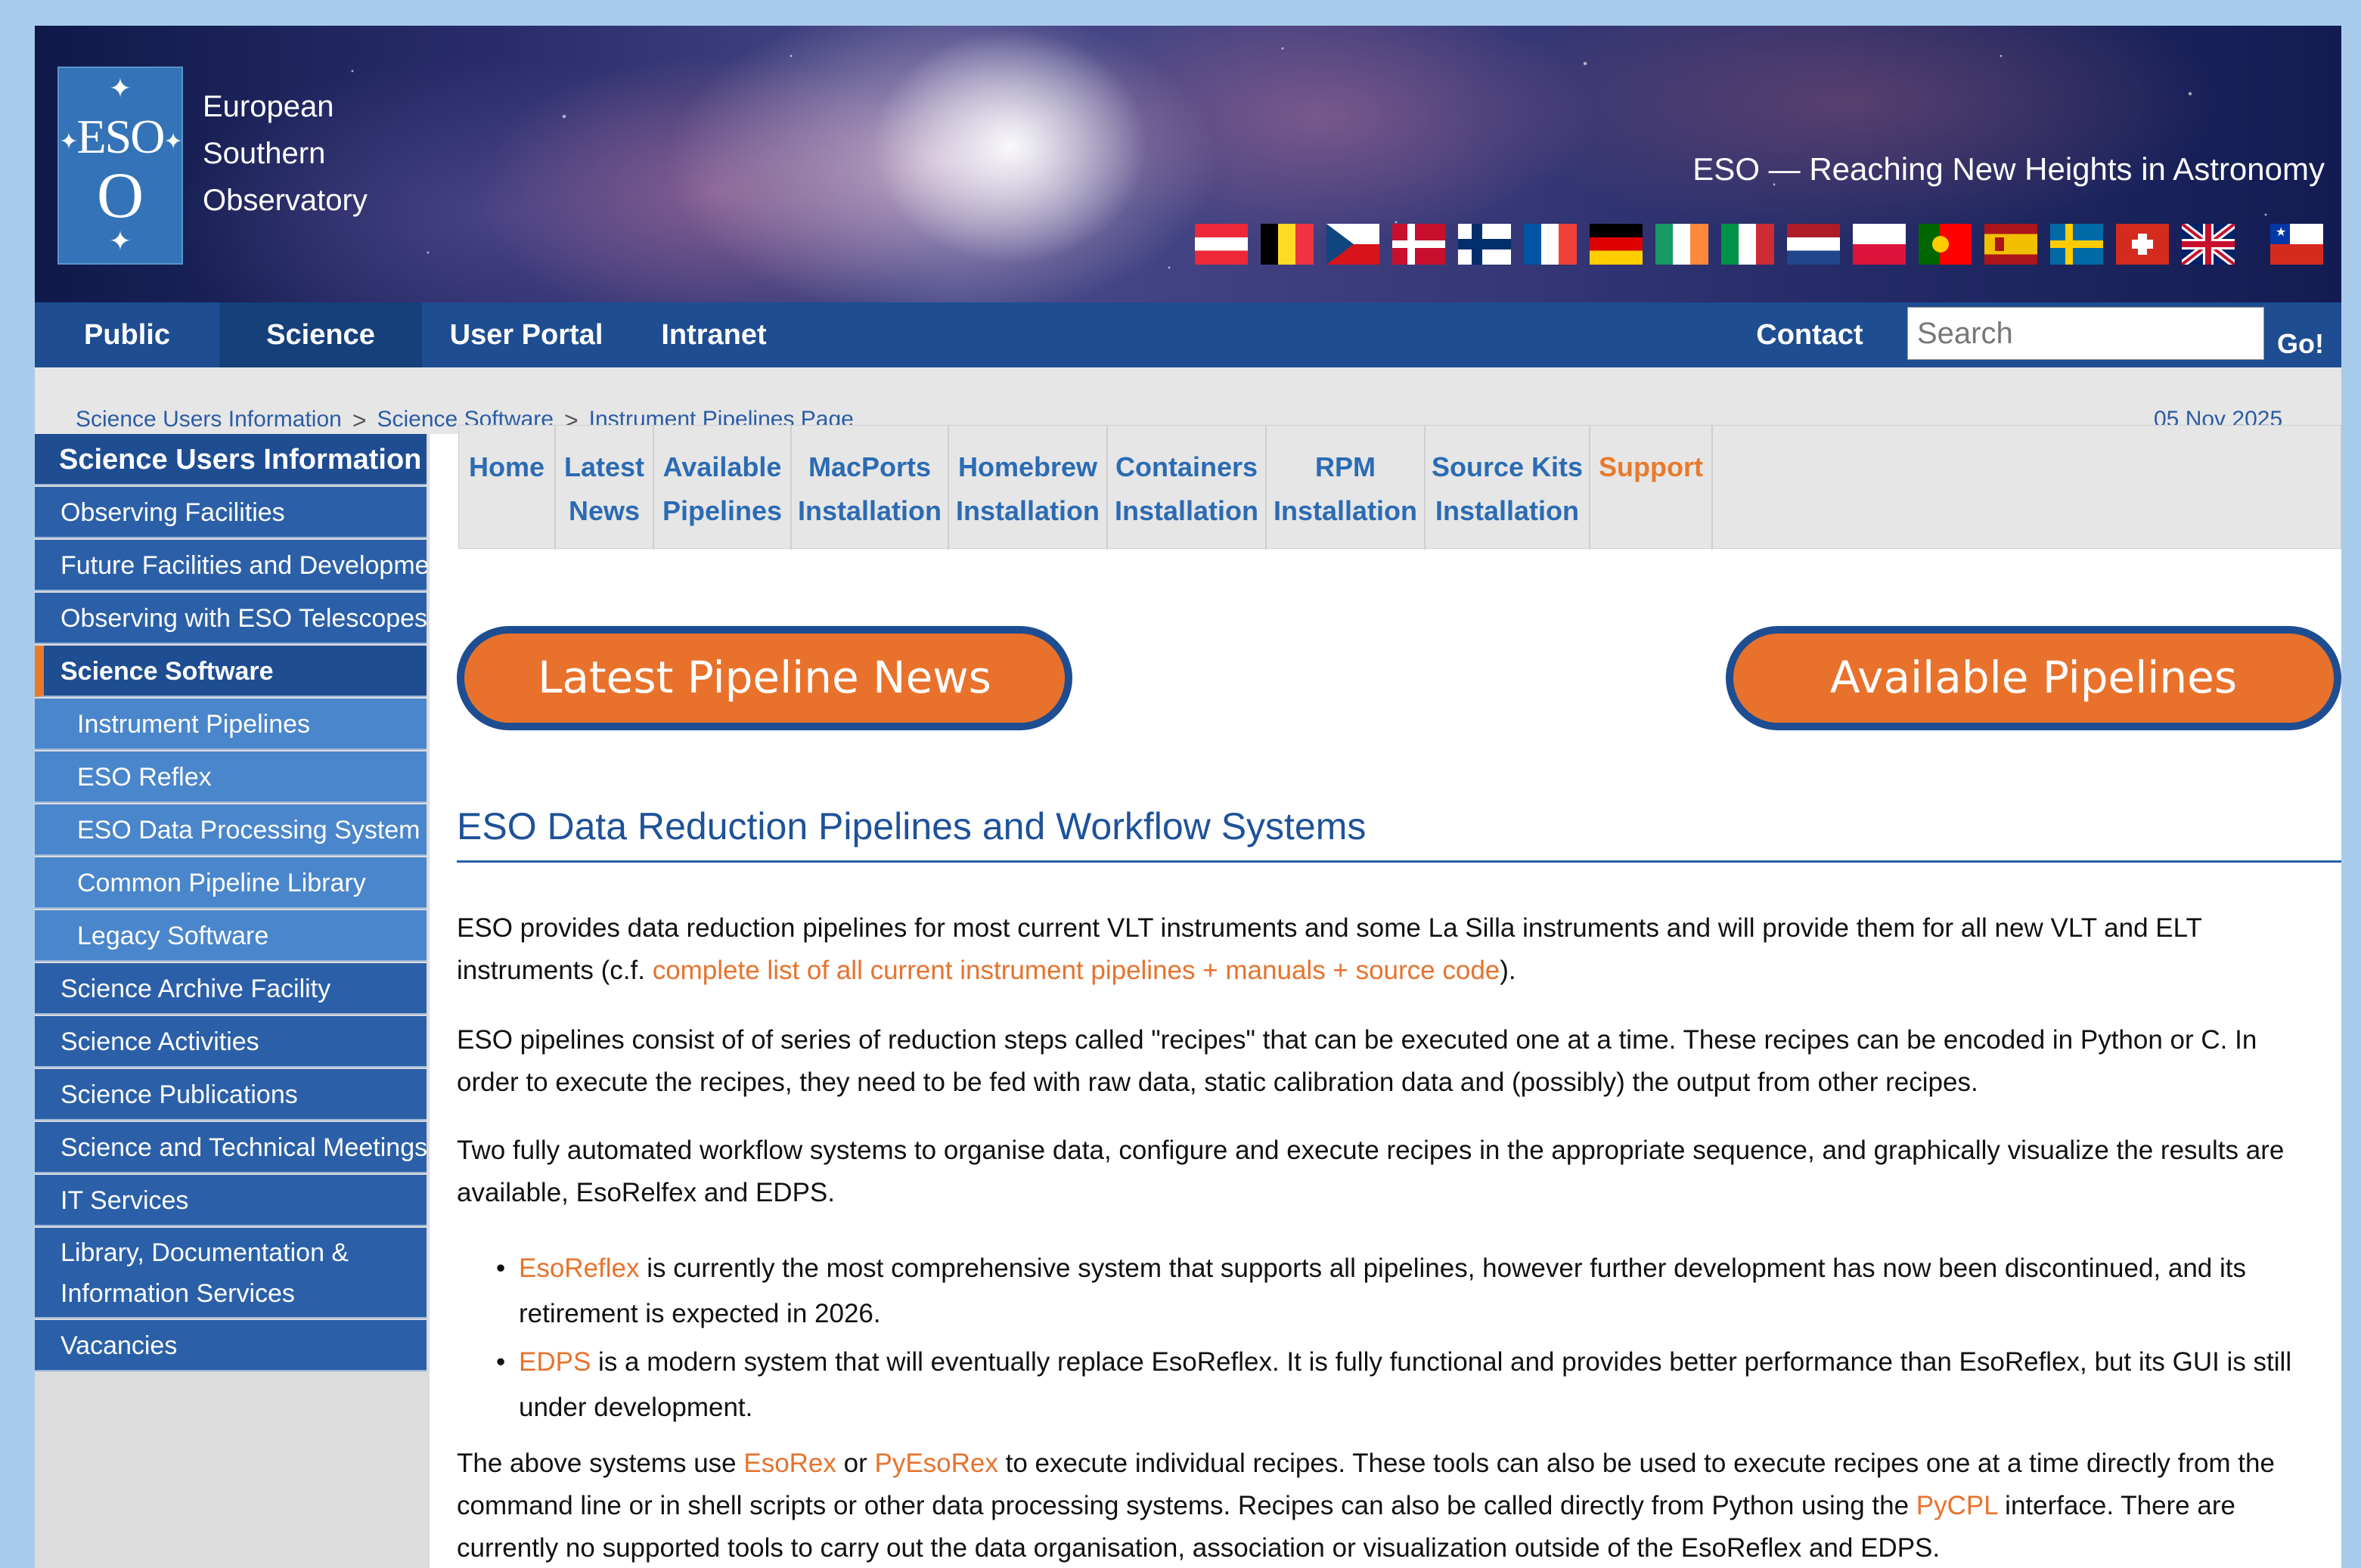  What do you see at coordinates (231, 1147) in the screenshot?
I see `sidebar-item-meetings: Science and Technical Meetings` at bounding box center [231, 1147].